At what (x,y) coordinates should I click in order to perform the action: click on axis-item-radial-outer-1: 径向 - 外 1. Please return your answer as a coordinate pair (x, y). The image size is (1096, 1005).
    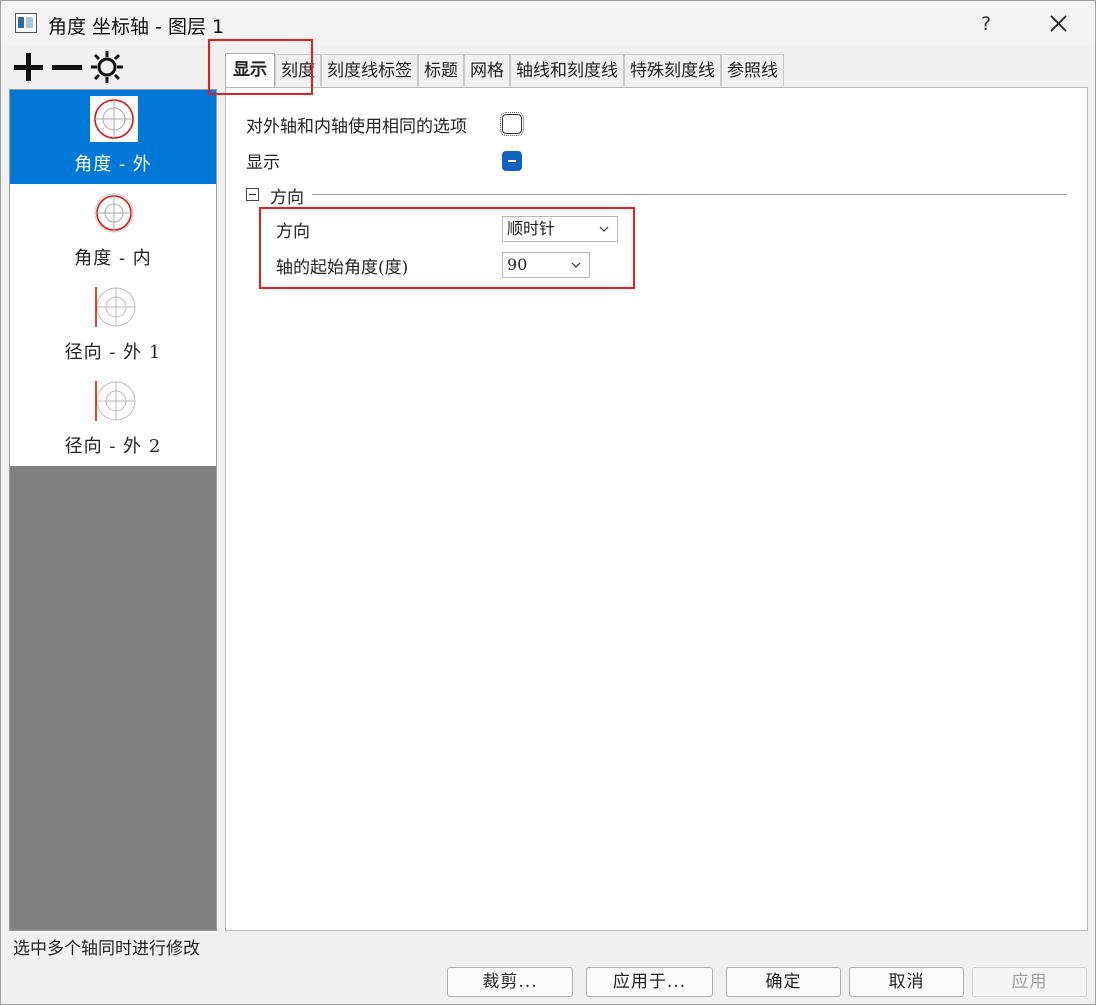
    Looking at the image, I should click on (113, 325).